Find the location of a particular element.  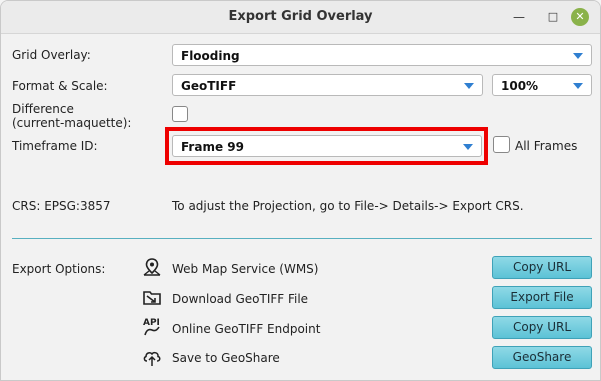

geoshare-button: GeoShare is located at coordinates (542, 357).